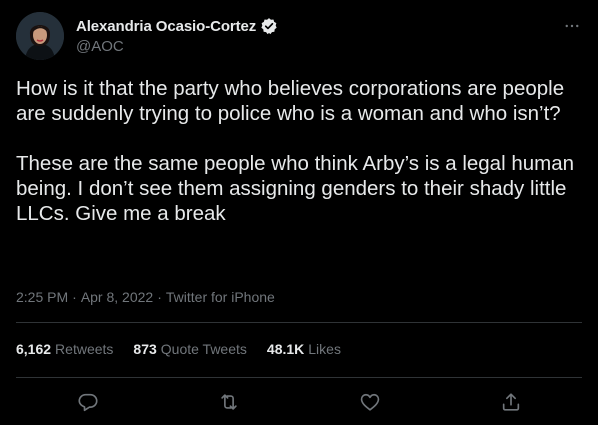 The width and height of the screenshot is (598, 425). What do you see at coordinates (285, 349) in the screenshot?
I see `likes-count: 48.1K` at bounding box center [285, 349].